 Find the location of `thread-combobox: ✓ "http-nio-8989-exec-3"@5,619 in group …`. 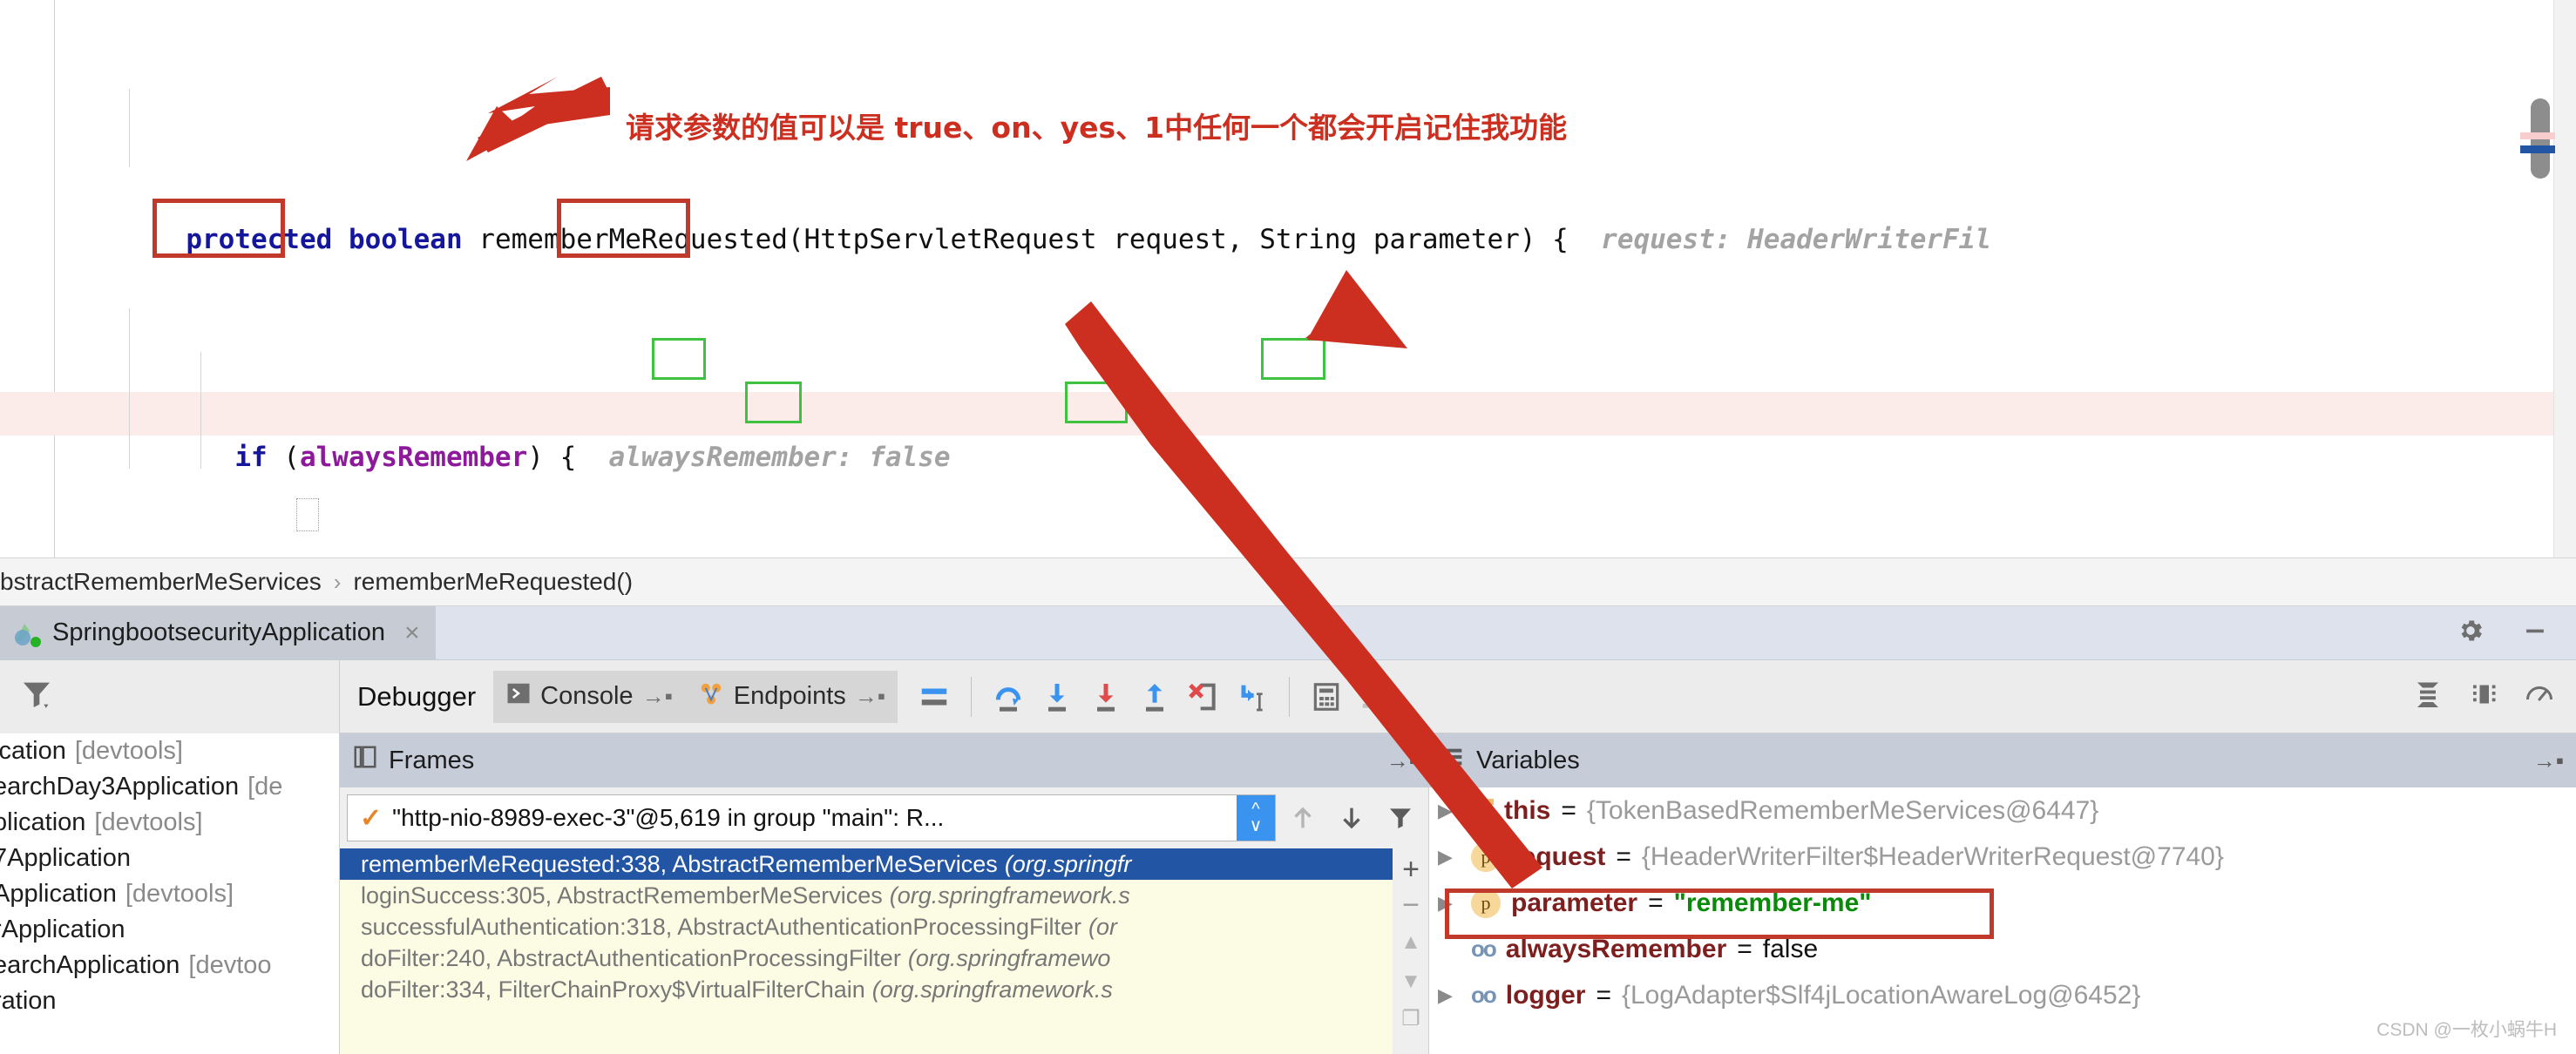

thread-combobox: ✓ "http-nio-8989-exec-3"@5,619 in group … is located at coordinates (811, 817).